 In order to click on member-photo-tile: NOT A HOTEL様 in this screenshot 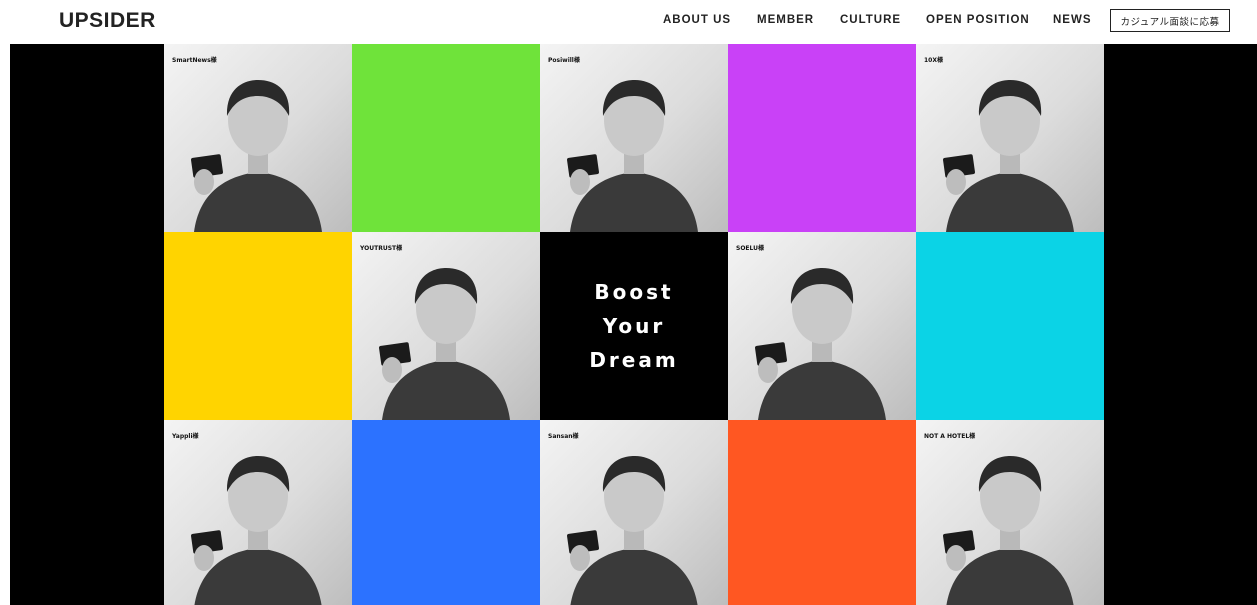, I will do `click(1010, 512)`.